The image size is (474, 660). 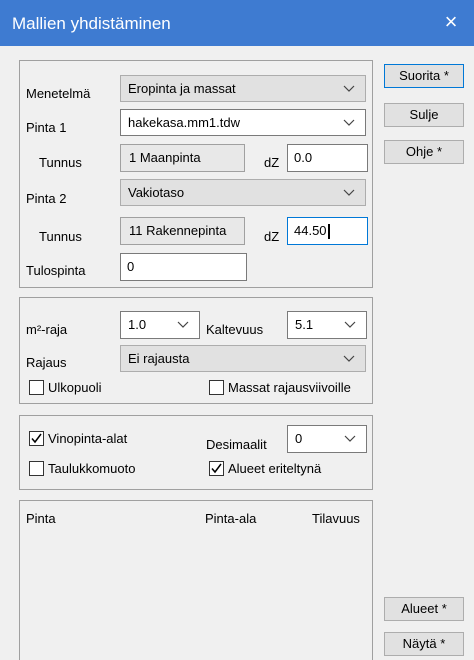 I want to click on tunnus2-label: Tunnus, so click(x=60, y=236).